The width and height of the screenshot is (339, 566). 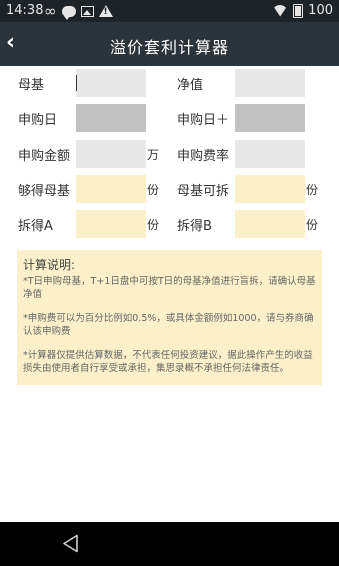 I want to click on goude-muji-result, so click(x=111, y=189).